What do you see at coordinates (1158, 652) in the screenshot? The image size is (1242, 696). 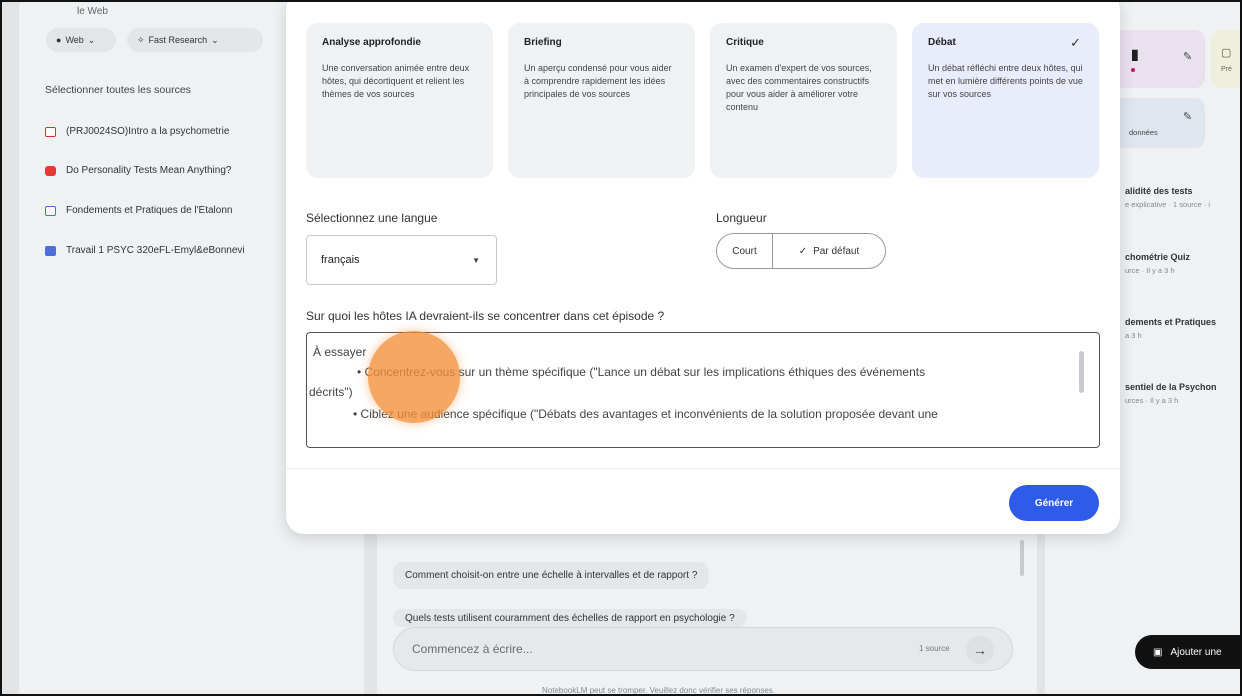 I see `note-icon: ▣` at bounding box center [1158, 652].